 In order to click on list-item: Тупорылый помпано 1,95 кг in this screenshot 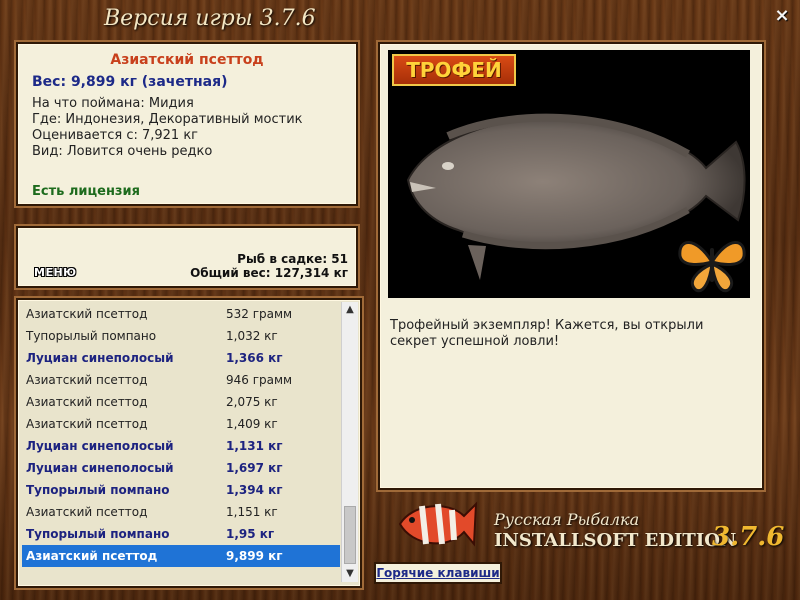, I will do `click(181, 534)`.